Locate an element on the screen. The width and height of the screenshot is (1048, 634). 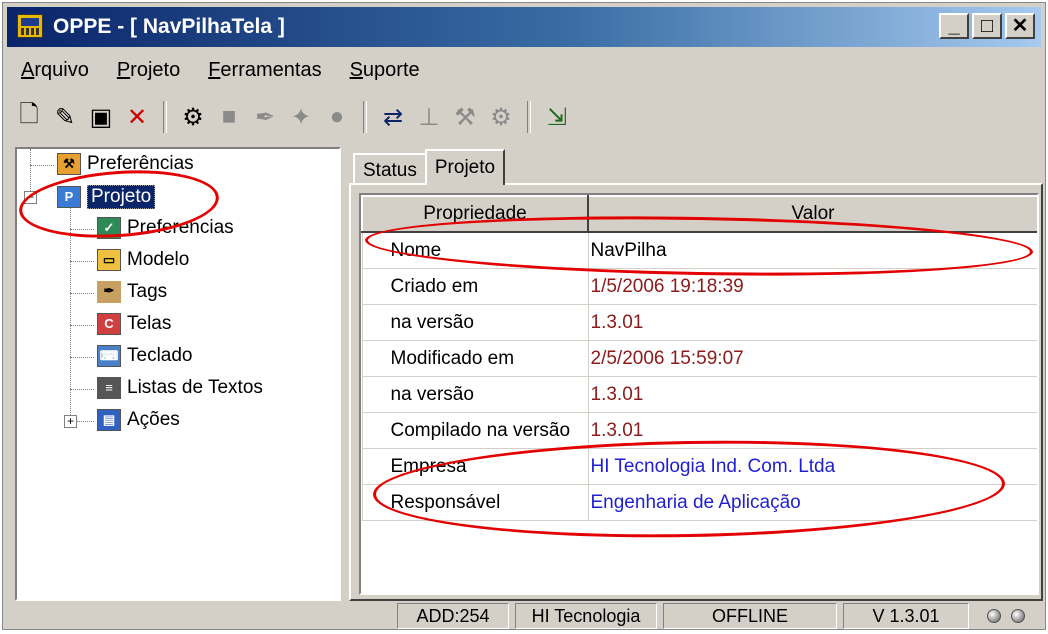
property-row: Responsável Engenharia de Aplicação is located at coordinates (699, 502).